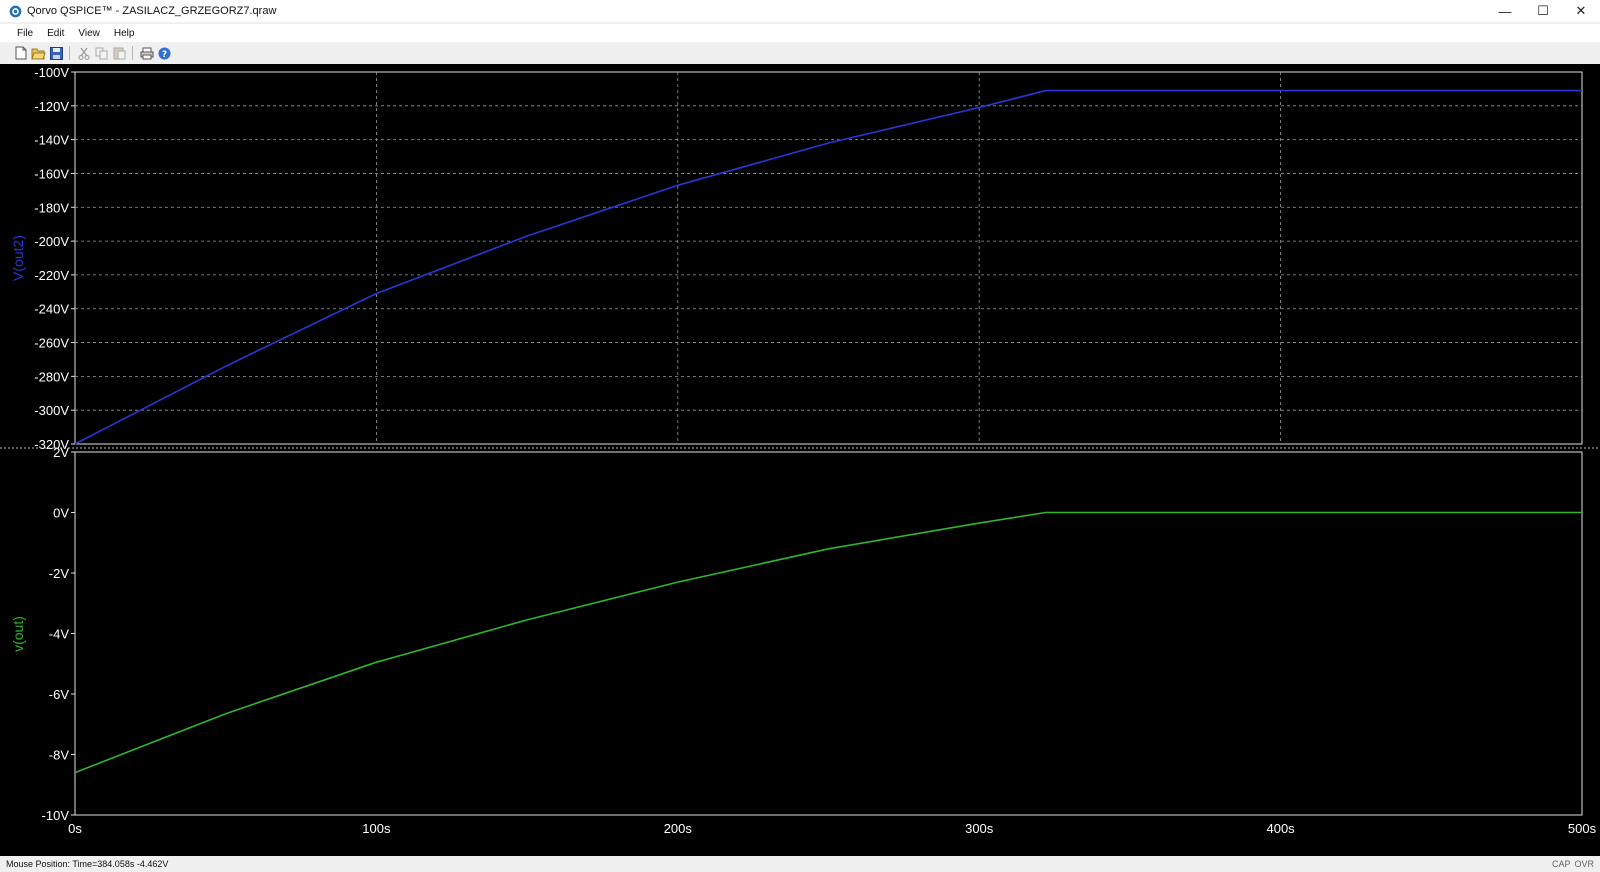 Image resolution: width=1600 pixels, height=872 pixels. I want to click on window-controls: — ☐ ✕, so click(1543, 11).